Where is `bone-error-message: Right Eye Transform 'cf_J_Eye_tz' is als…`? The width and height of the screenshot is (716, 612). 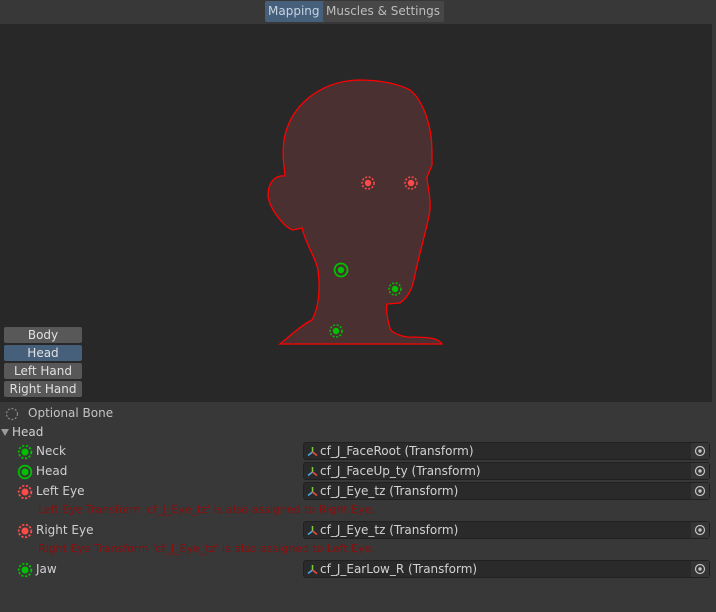 bone-error-message: Right Eye Transform 'cf_J_Eye_tz' is als… is located at coordinates (206, 548).